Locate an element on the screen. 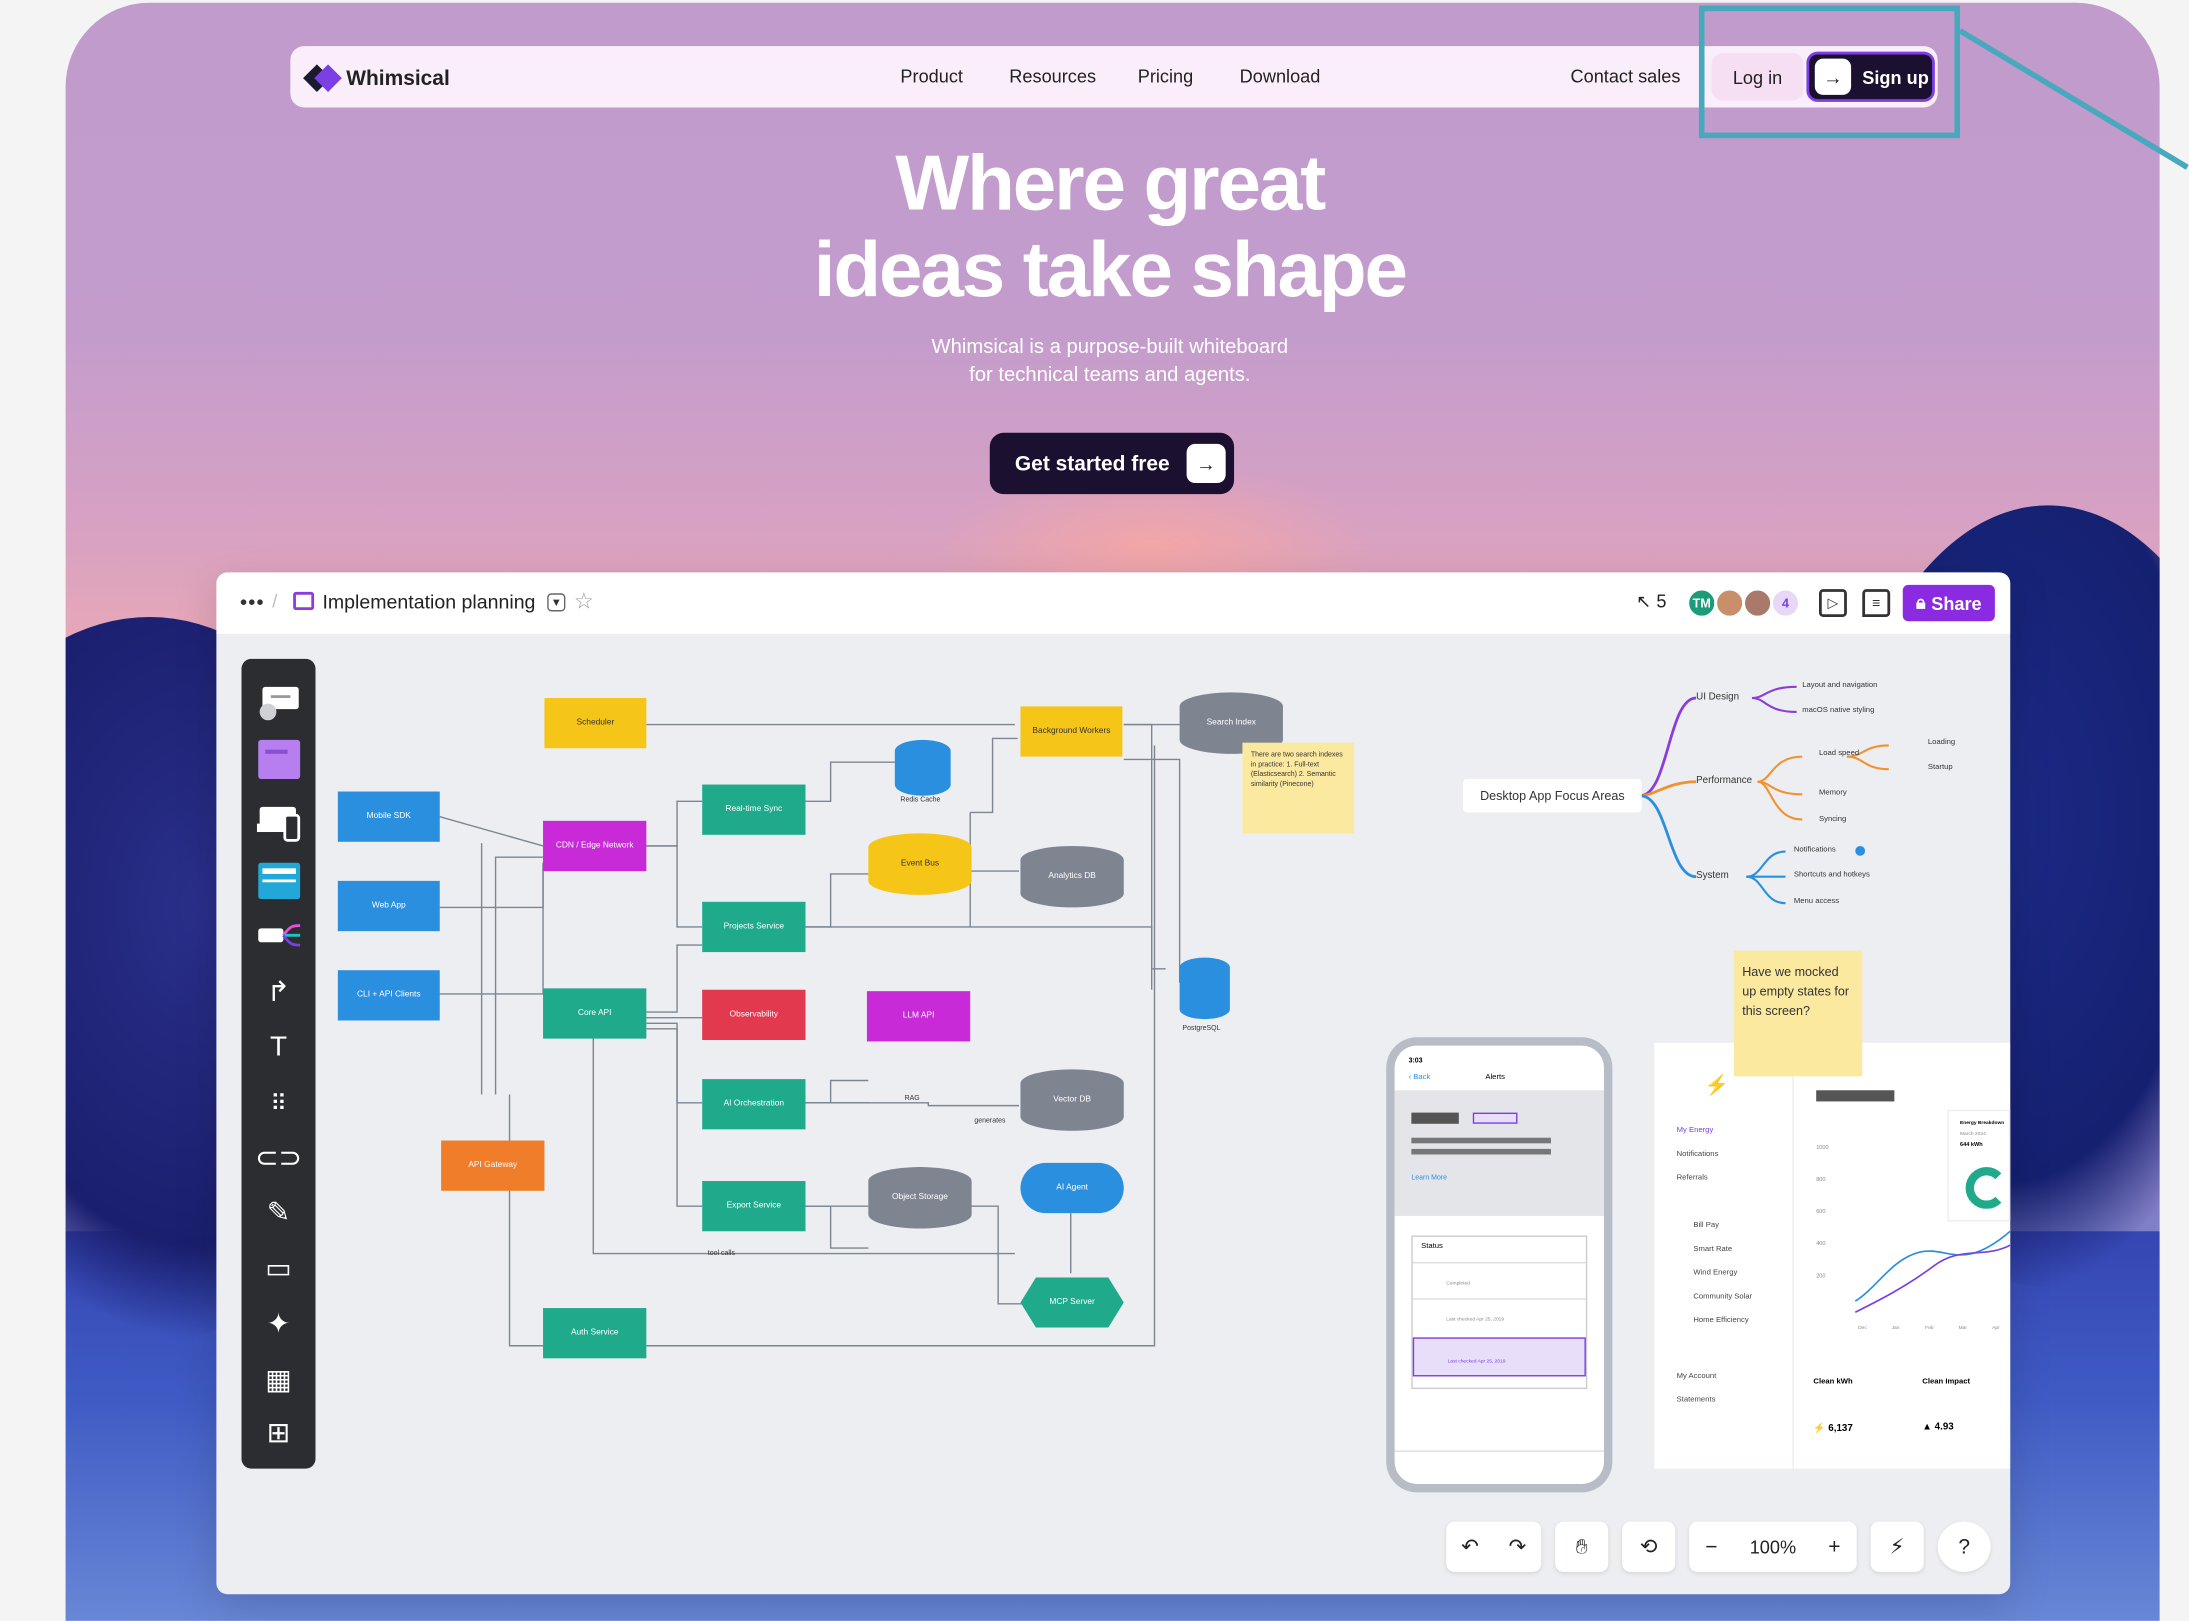  dash-menu-item: Statements is located at coordinates (1696, 1400).